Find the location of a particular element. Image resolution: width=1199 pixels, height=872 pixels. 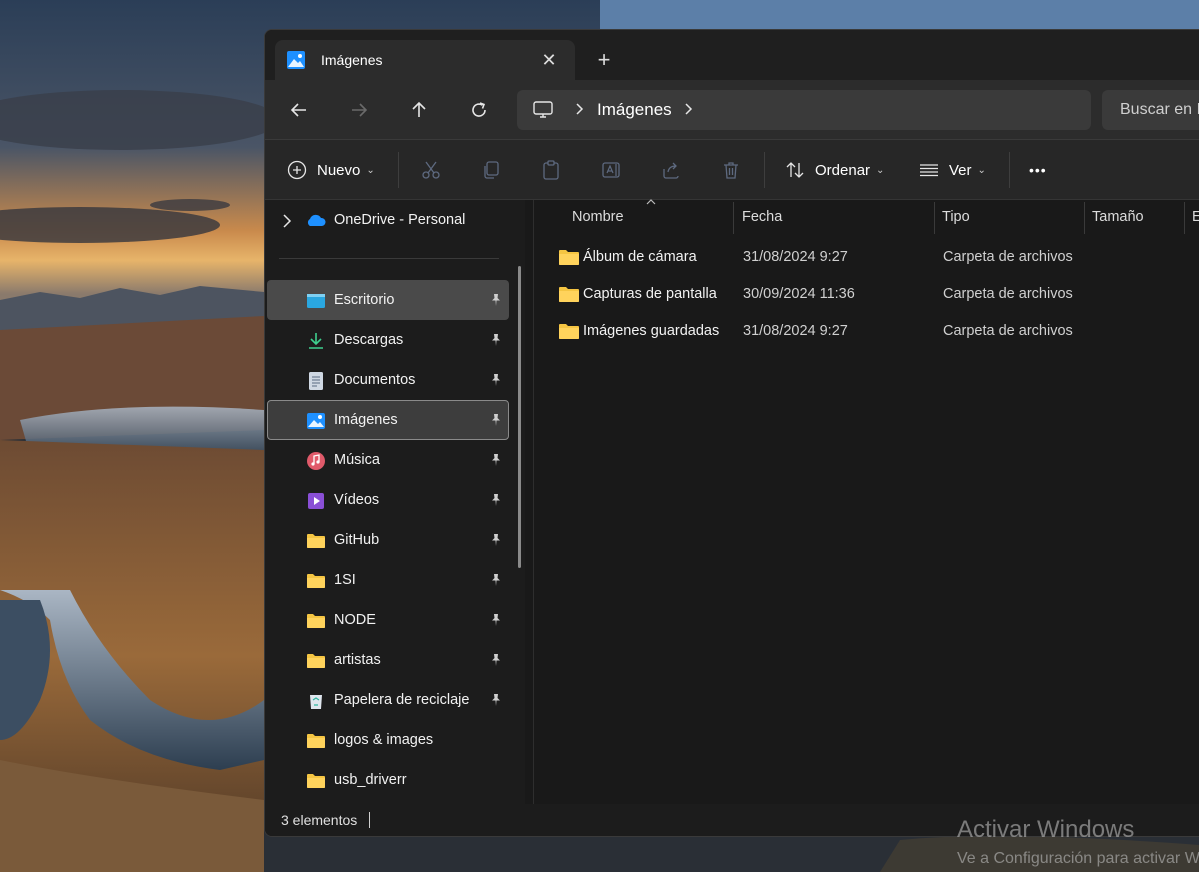

tab-imagenes: Imágenes ✕ is located at coordinates (425, 60).